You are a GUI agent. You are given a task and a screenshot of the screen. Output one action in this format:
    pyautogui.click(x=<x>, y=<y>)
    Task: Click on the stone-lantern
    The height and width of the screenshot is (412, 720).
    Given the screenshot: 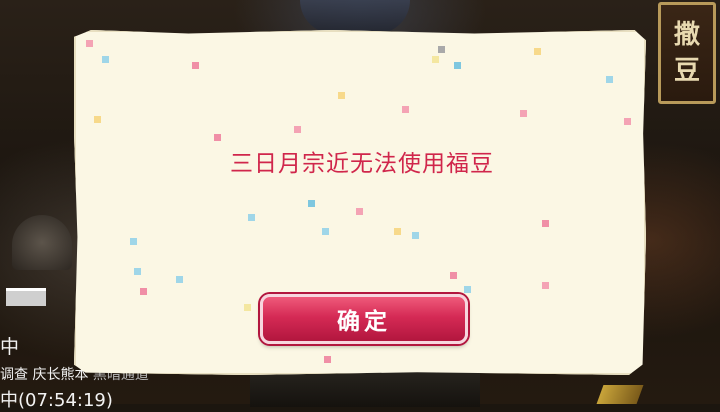 What is the action you would take?
    pyautogui.click(x=42, y=242)
    